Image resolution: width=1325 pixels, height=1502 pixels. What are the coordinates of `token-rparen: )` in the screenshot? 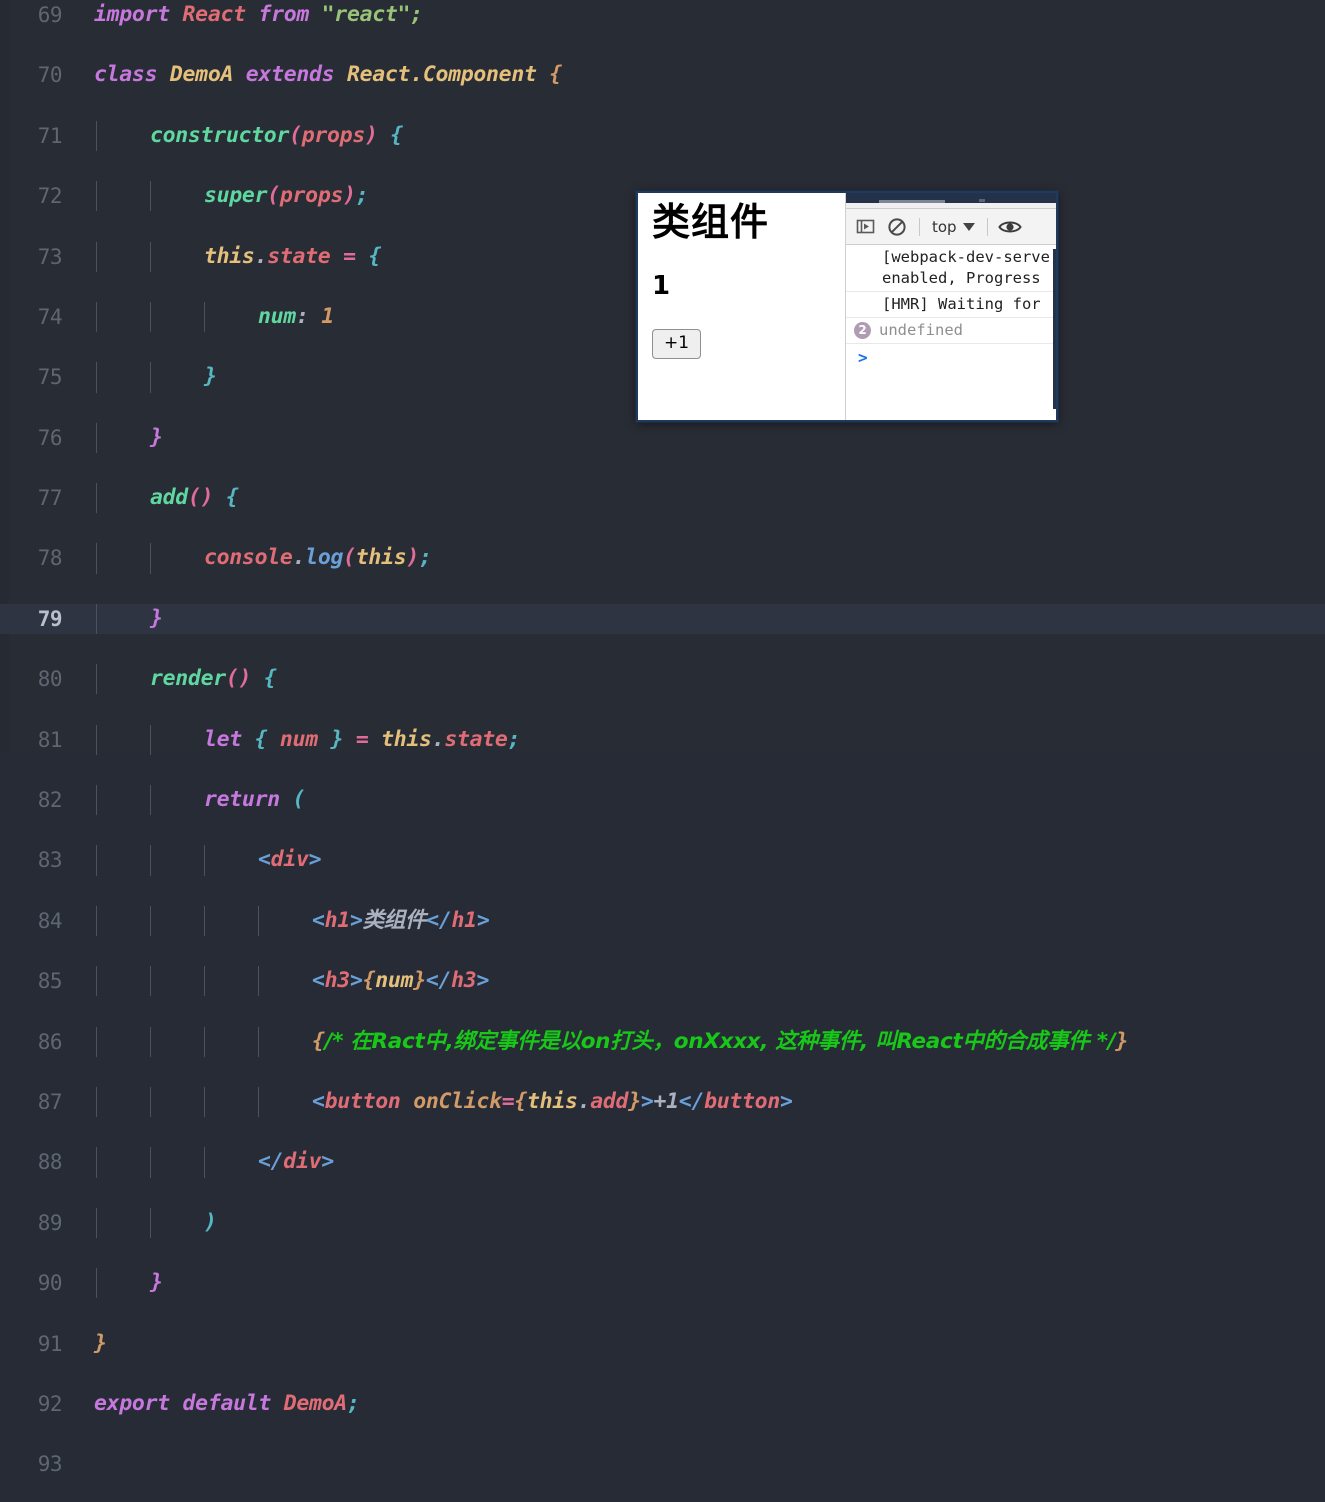 It's located at (210, 1222).